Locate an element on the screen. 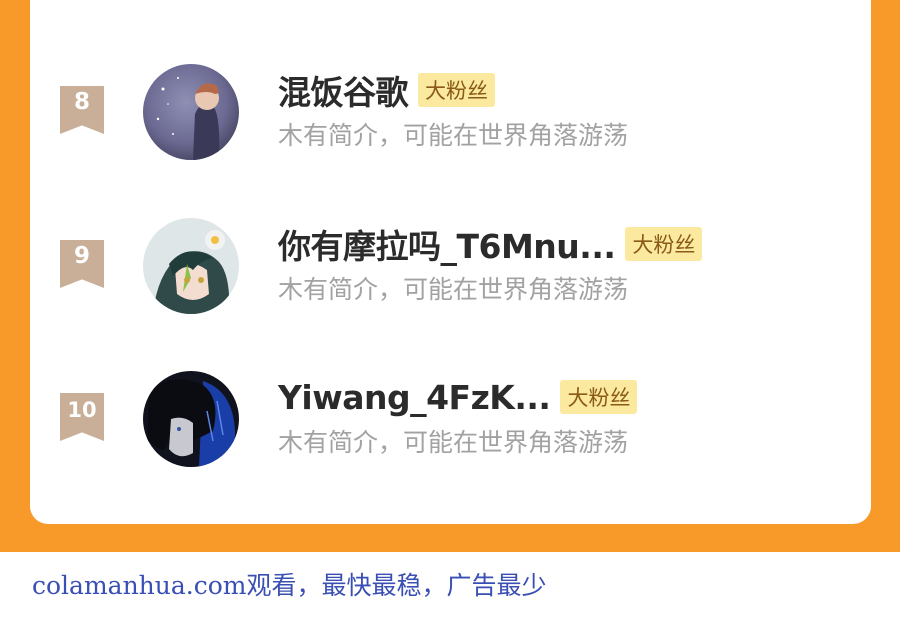 The width and height of the screenshot is (900, 629). avatar-boy-starry-sky-icon is located at coordinates (191, 112).